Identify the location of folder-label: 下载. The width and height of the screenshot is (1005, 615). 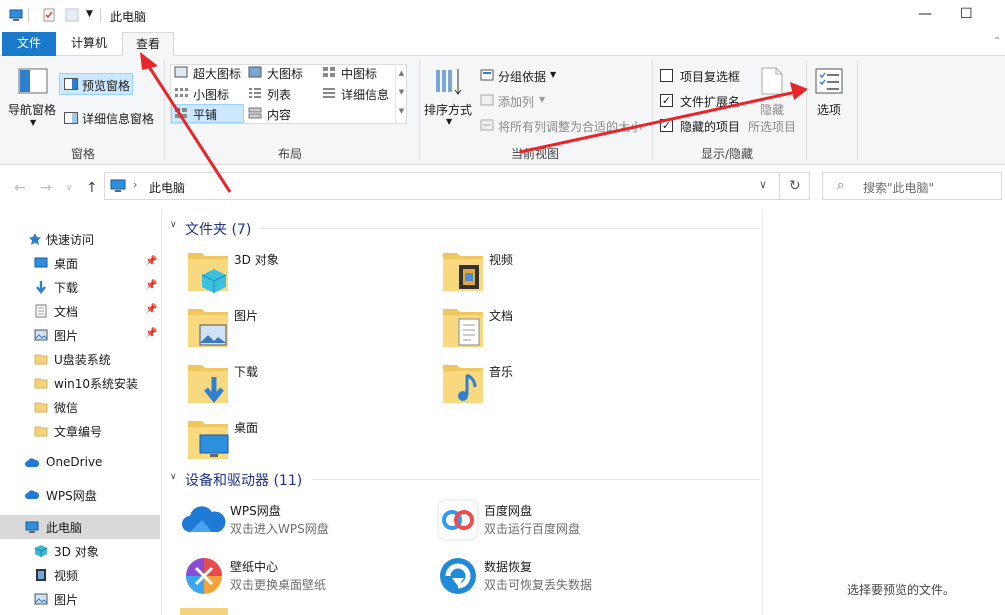
(246, 372).